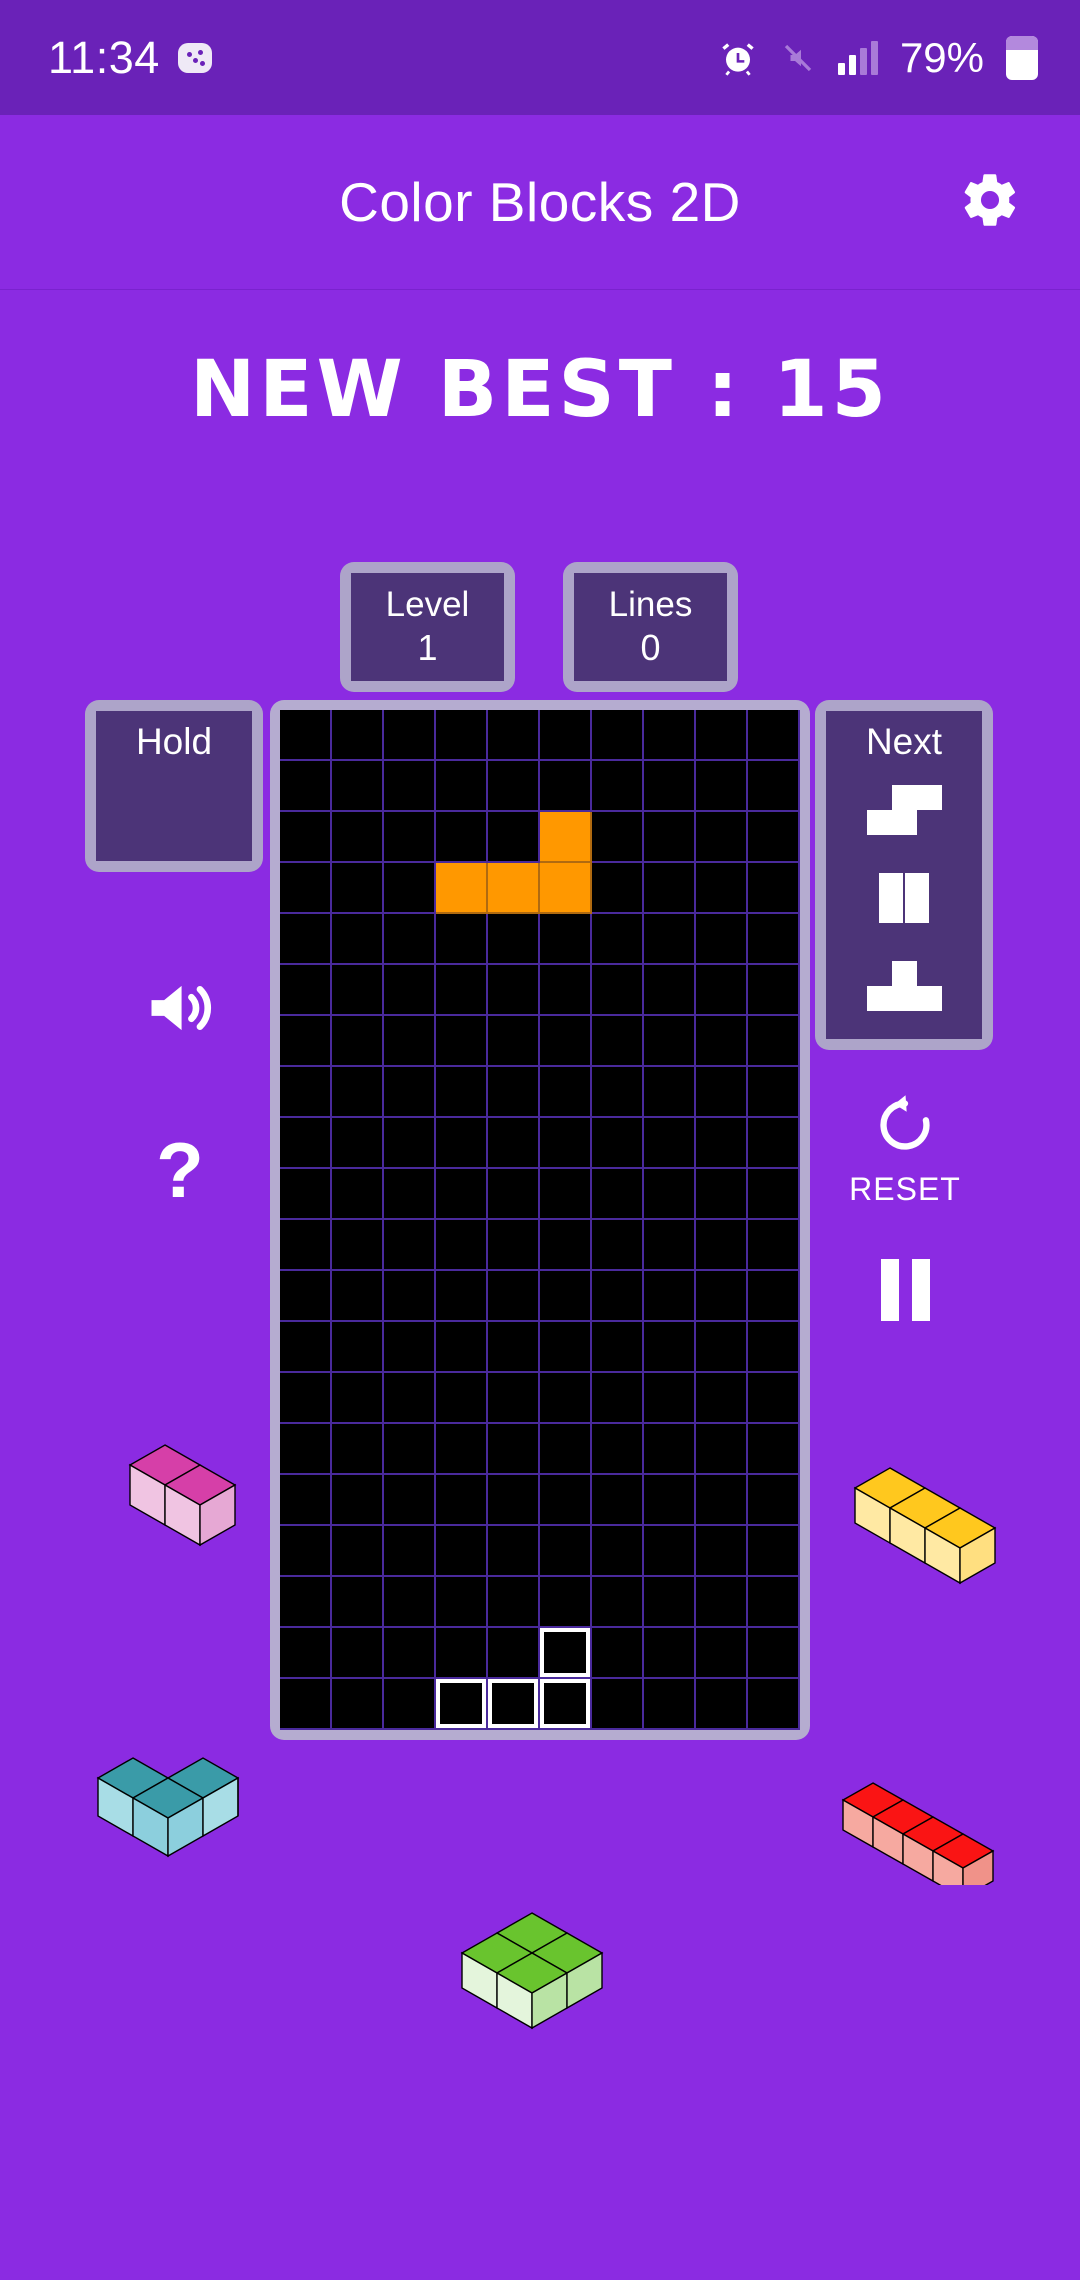 The height and width of the screenshot is (2280, 1080). What do you see at coordinates (990, 202) in the screenshot?
I see `settings-button` at bounding box center [990, 202].